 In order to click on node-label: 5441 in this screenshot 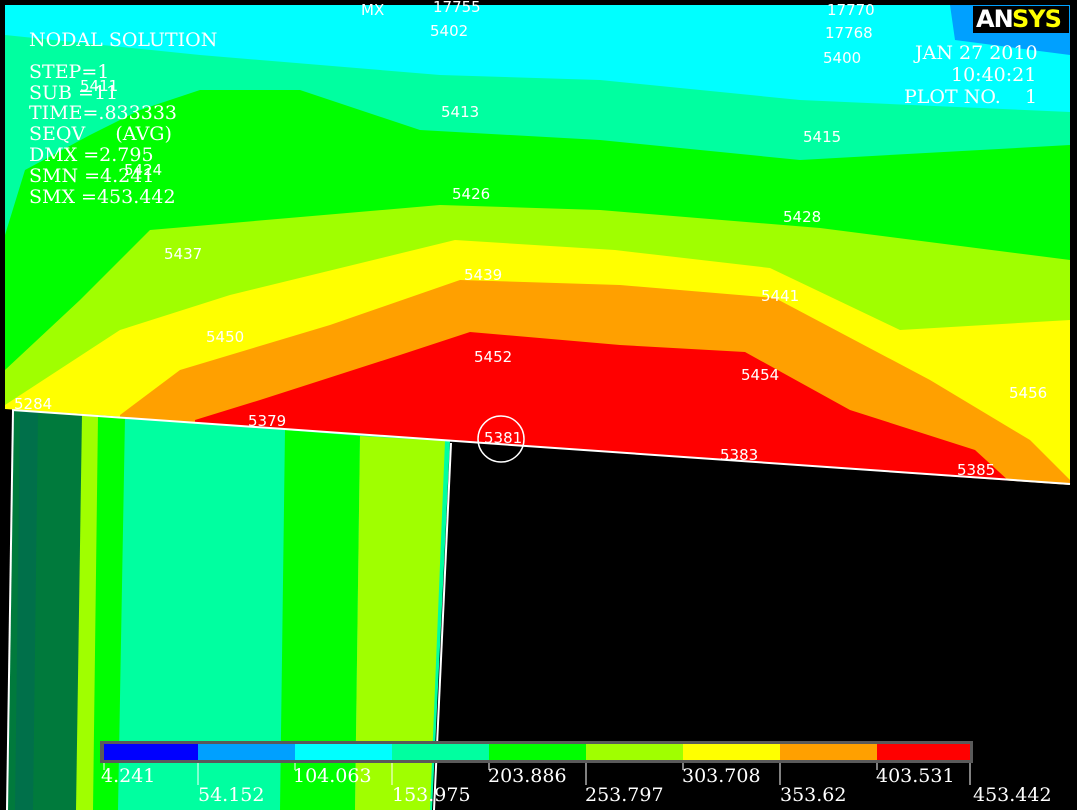, I will do `click(780, 296)`.